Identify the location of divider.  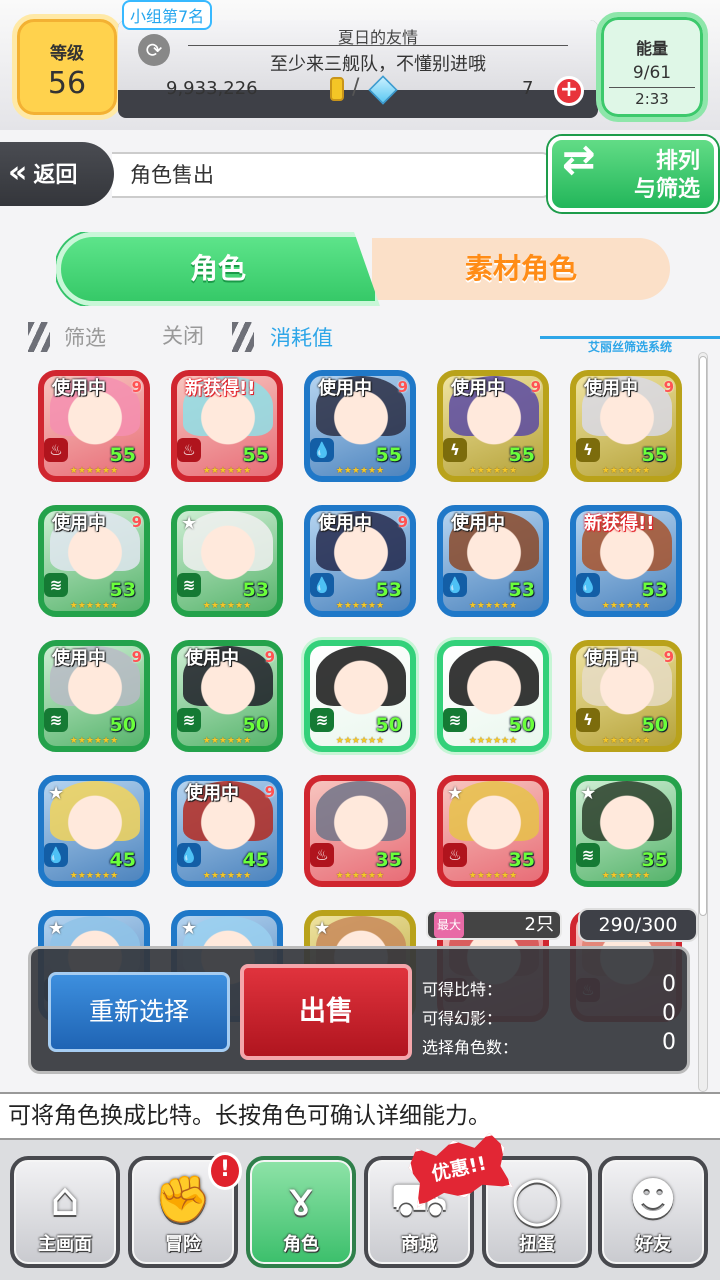
(378, 45).